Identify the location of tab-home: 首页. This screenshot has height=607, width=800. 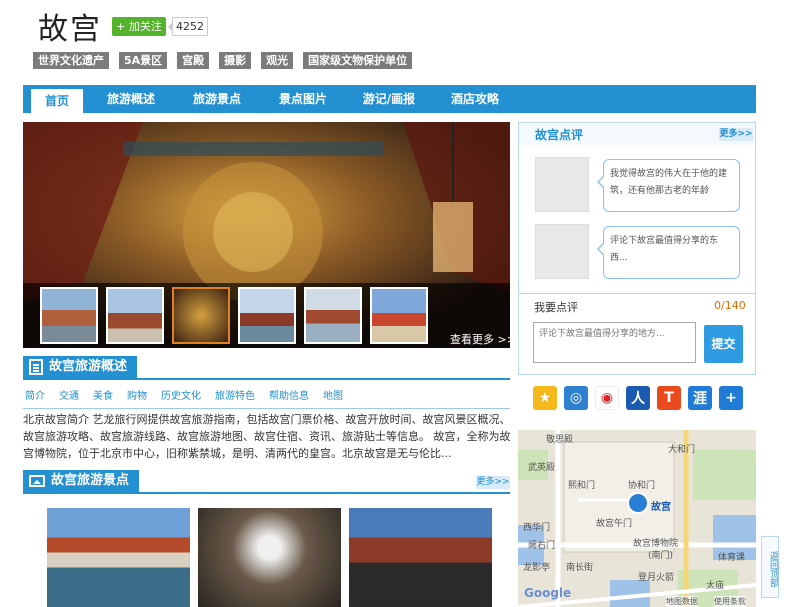
(57, 101).